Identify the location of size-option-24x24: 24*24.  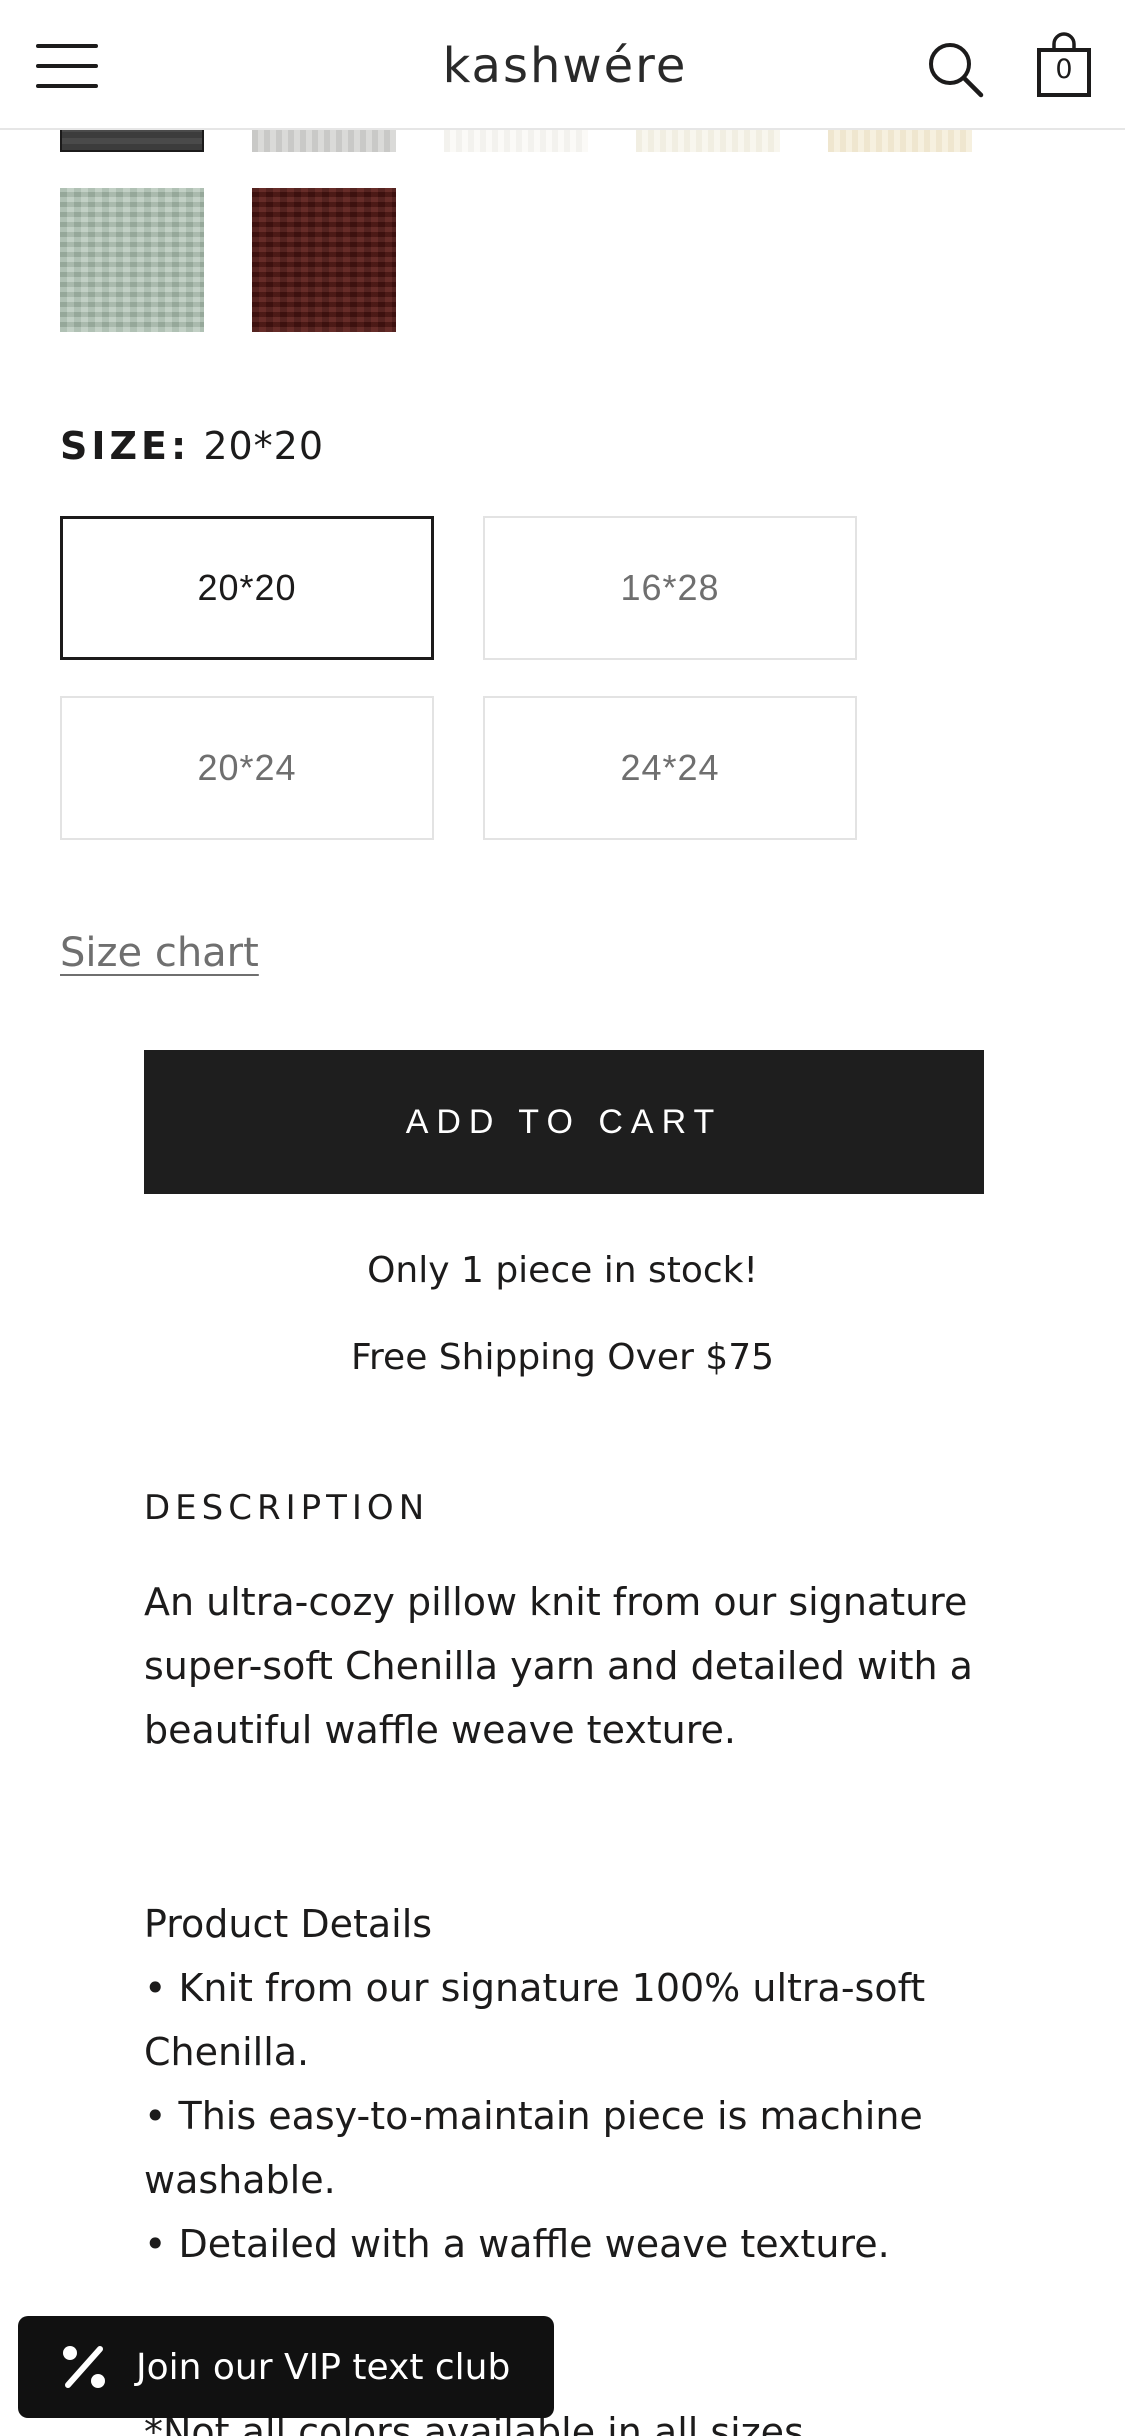
(670, 768).